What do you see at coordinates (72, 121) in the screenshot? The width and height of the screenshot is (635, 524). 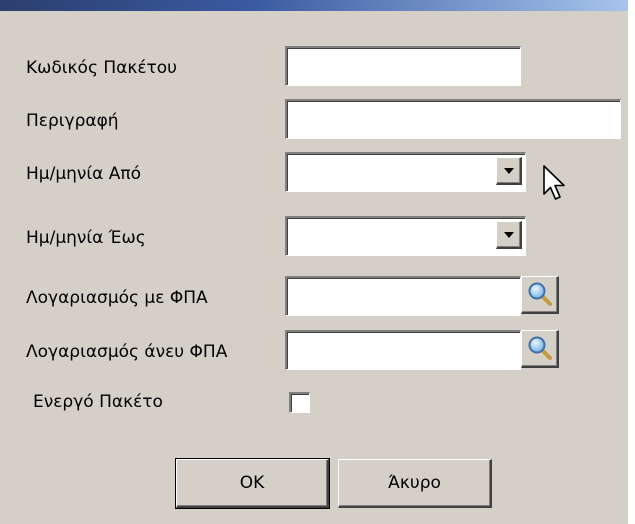 I see `description-label: Περιγραφή` at bounding box center [72, 121].